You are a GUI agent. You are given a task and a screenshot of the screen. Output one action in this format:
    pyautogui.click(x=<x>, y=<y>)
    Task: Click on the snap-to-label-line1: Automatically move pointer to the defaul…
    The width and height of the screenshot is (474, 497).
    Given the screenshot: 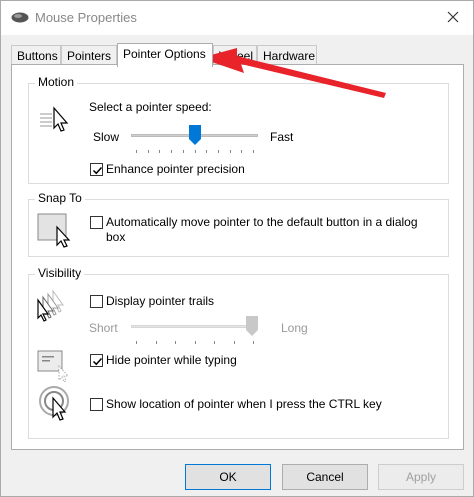 What is the action you would take?
    pyautogui.click(x=262, y=222)
    